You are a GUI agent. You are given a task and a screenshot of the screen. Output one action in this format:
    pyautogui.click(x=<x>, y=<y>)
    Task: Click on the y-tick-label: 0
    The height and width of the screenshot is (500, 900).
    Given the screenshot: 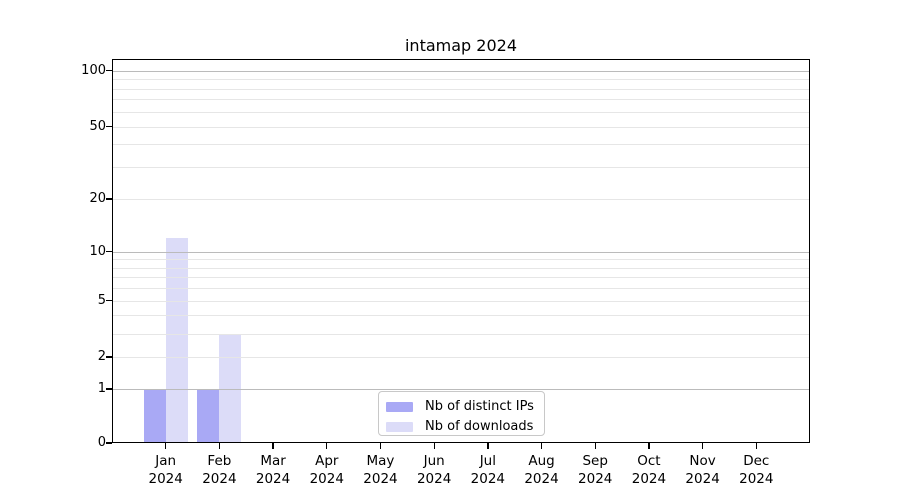 What is the action you would take?
    pyautogui.click(x=101, y=442)
    